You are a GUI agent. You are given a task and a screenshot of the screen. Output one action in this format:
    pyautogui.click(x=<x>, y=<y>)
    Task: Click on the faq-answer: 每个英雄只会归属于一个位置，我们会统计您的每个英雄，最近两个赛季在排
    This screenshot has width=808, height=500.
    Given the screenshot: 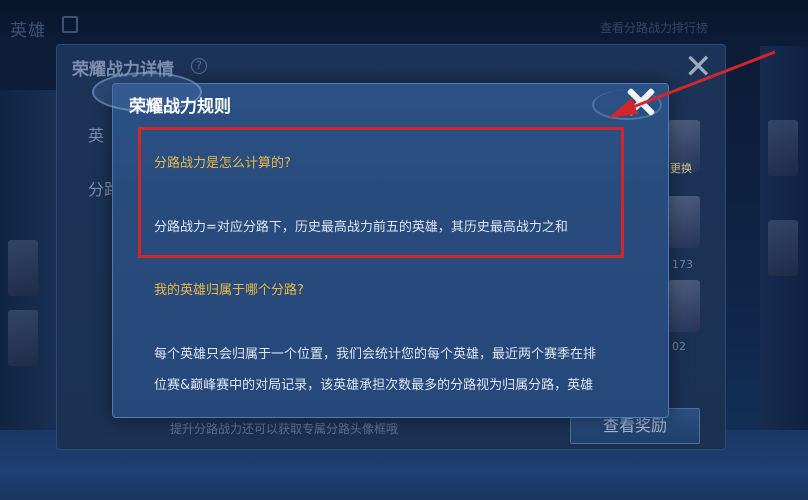 What is the action you would take?
    pyautogui.click(x=375, y=354)
    